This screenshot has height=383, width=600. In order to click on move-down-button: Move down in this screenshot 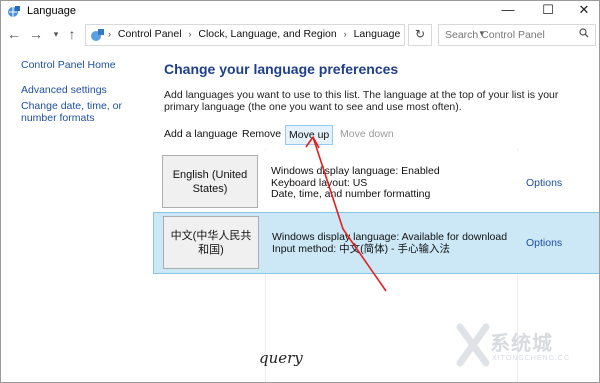, I will do `click(367, 134)`.